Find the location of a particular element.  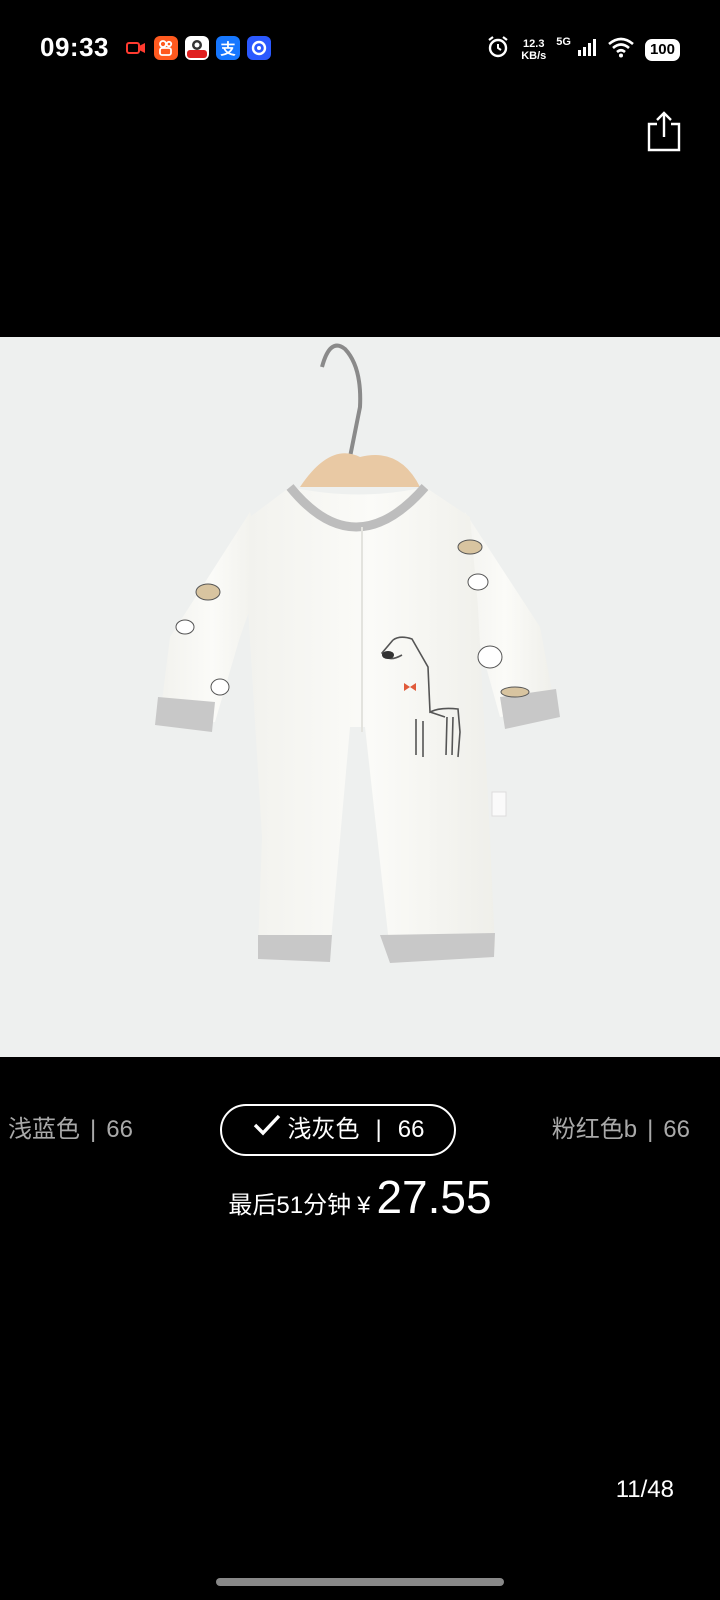

wifi-icon is located at coordinates (621, 49).